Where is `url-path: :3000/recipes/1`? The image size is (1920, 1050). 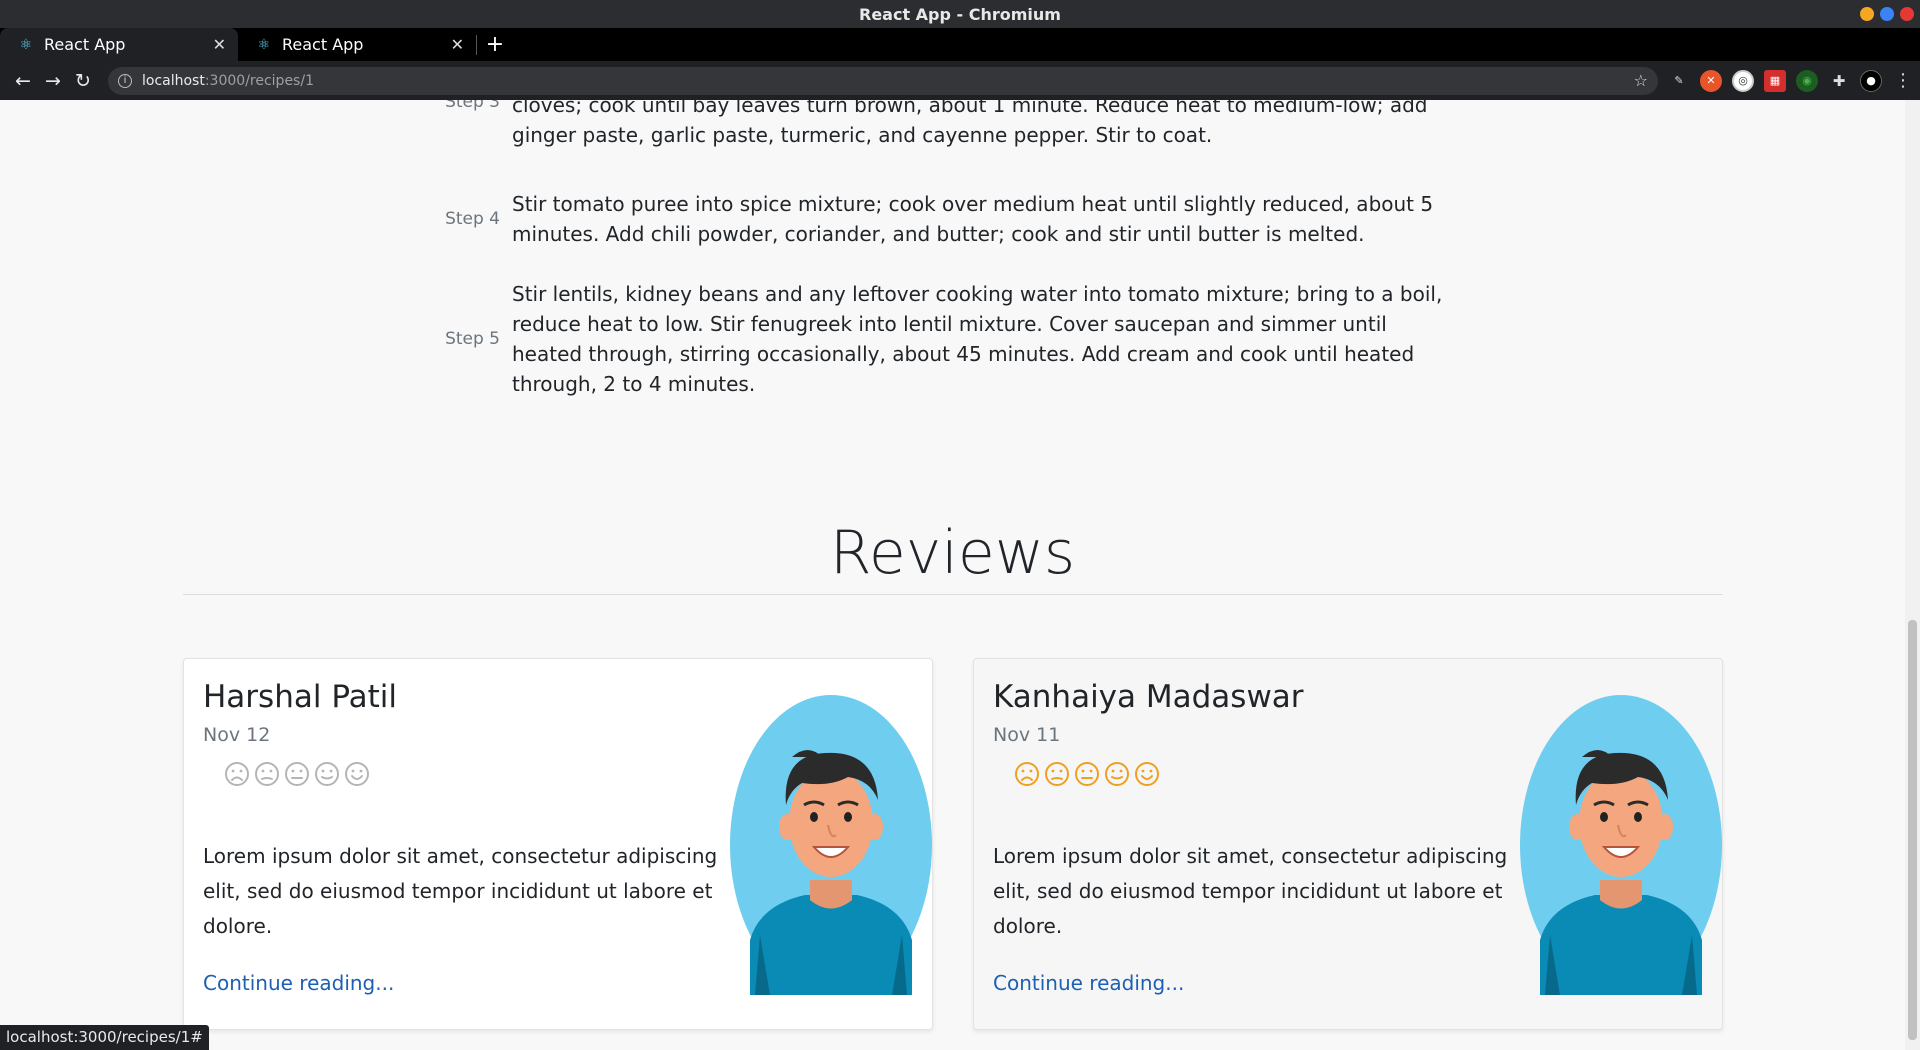 url-path: :3000/recipes/1 is located at coordinates (259, 80).